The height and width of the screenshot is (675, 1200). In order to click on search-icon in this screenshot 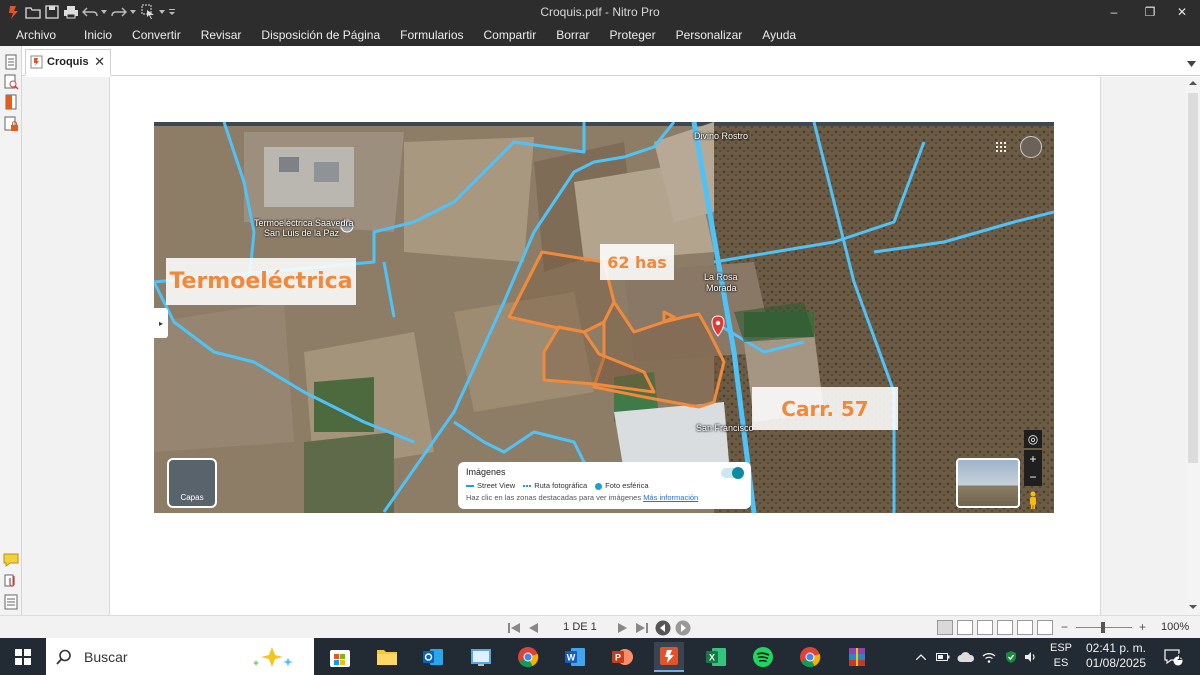, I will do `click(63, 657)`.